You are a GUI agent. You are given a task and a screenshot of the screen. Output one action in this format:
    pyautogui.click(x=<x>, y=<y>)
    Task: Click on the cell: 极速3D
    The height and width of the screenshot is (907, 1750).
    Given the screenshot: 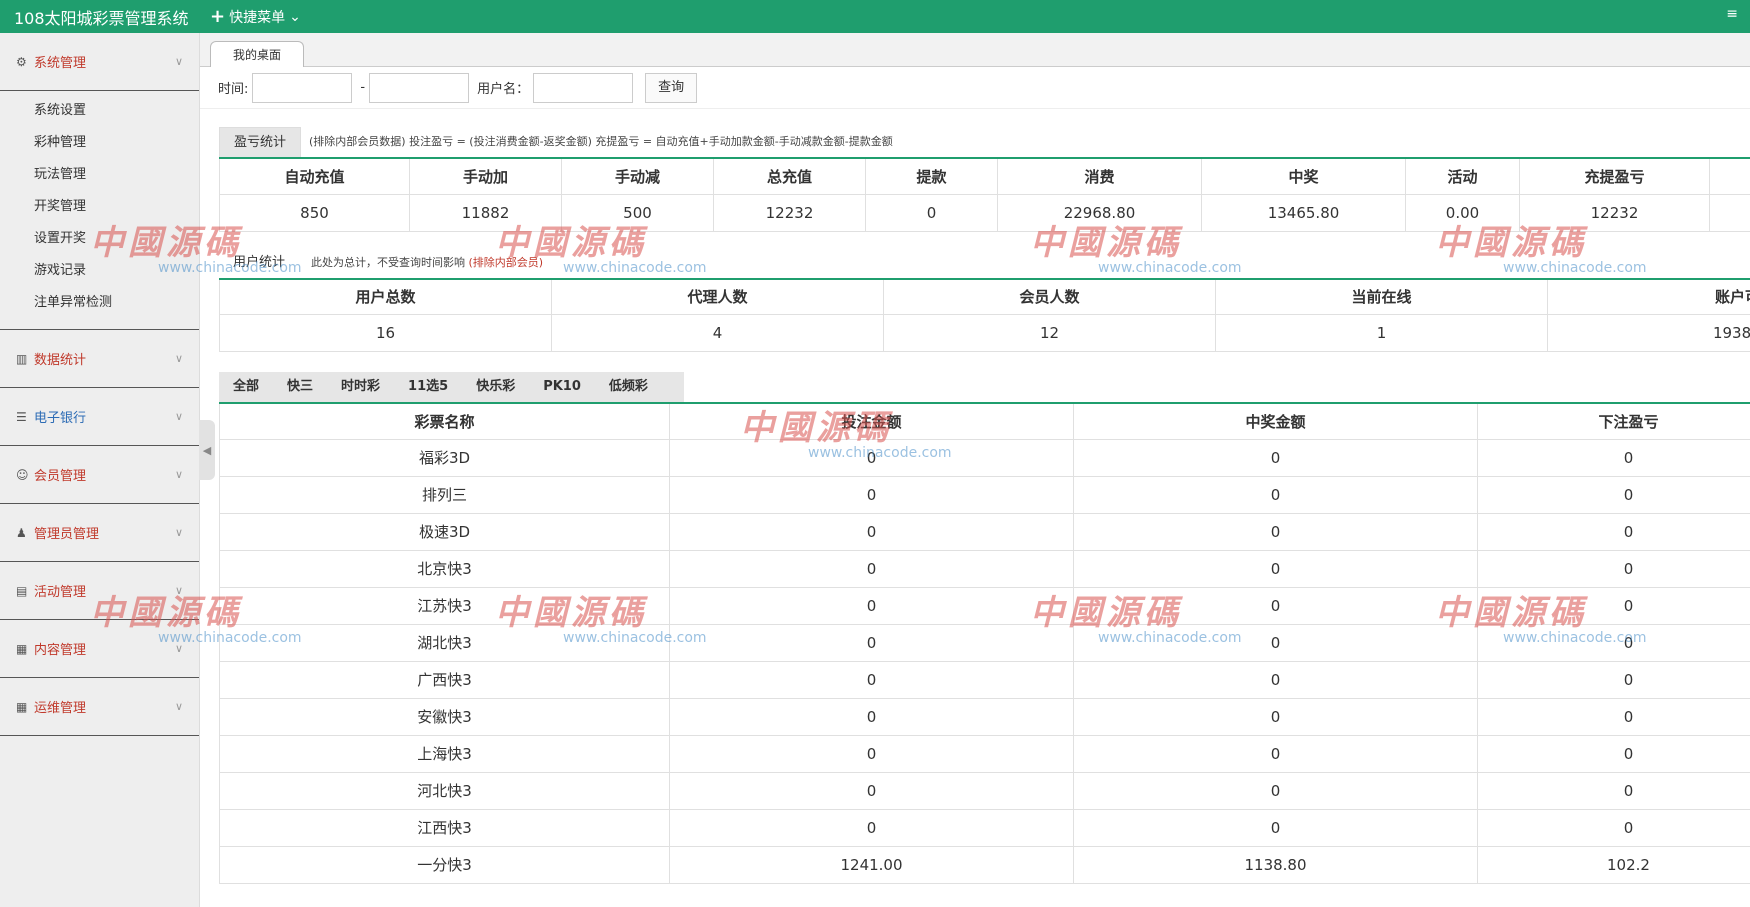 What is the action you would take?
    pyautogui.click(x=444, y=531)
    